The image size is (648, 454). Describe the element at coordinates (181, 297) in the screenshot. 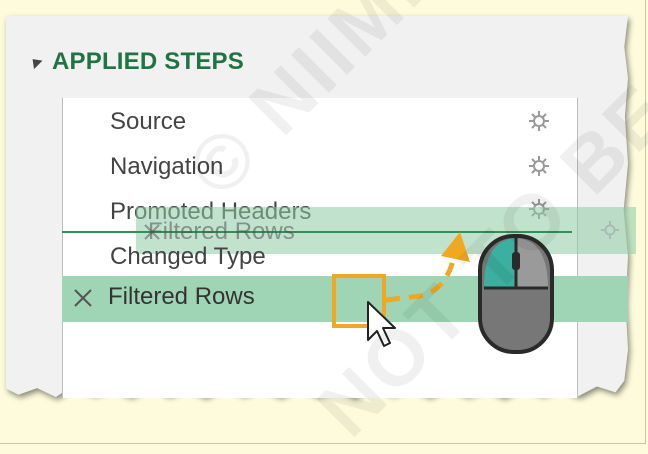

I see `step-filtered-rows: Filtered Rows` at that location.